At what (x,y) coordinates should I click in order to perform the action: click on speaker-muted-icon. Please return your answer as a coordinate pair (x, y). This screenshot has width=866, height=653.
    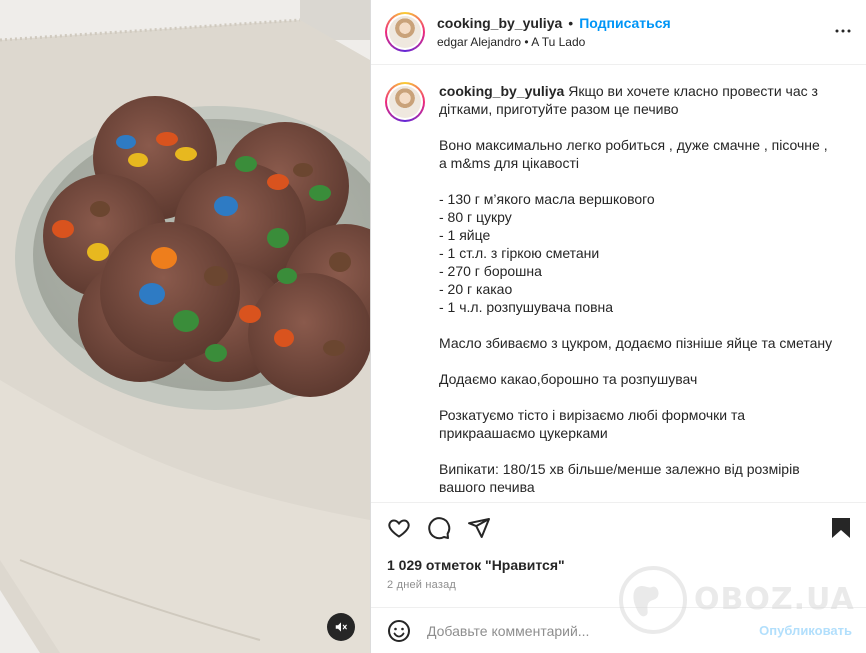
    Looking at the image, I should click on (341, 627).